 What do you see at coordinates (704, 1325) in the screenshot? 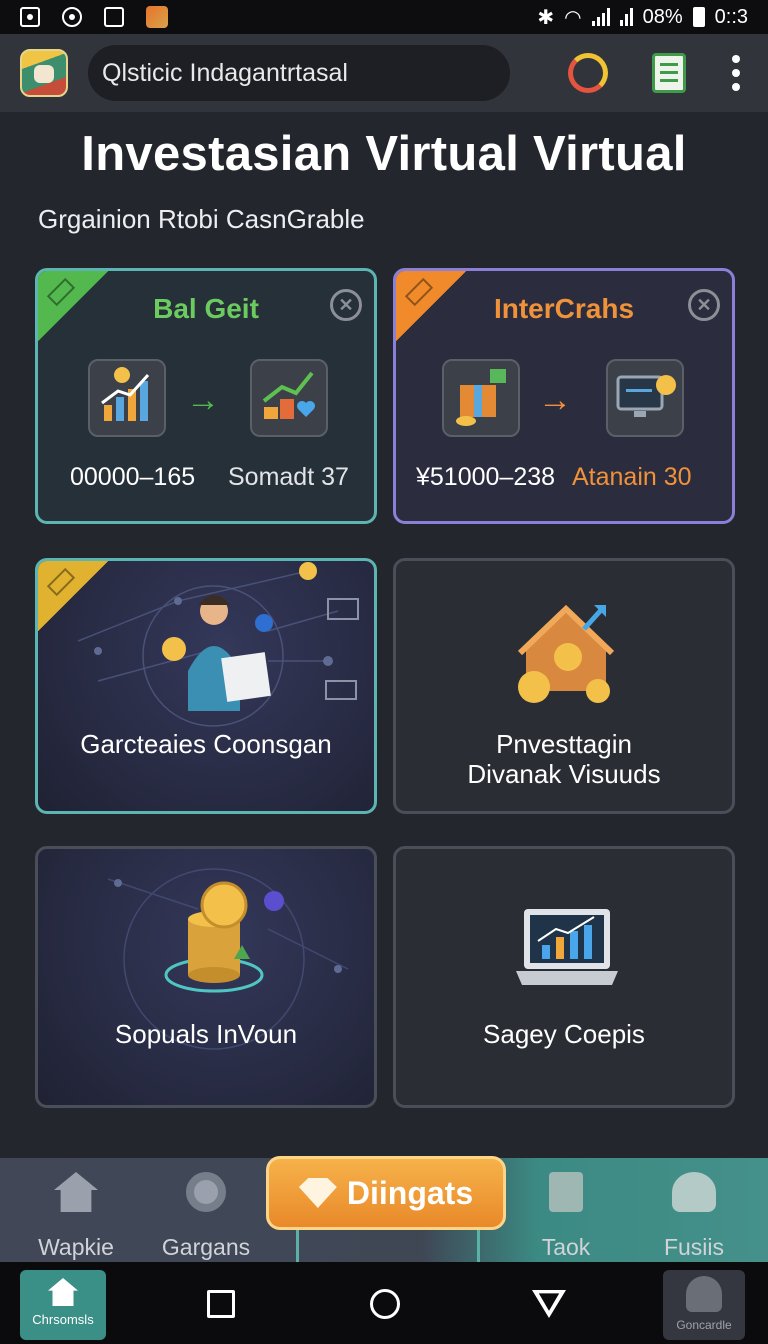
I see `system-profile-label: Goncardle` at bounding box center [704, 1325].